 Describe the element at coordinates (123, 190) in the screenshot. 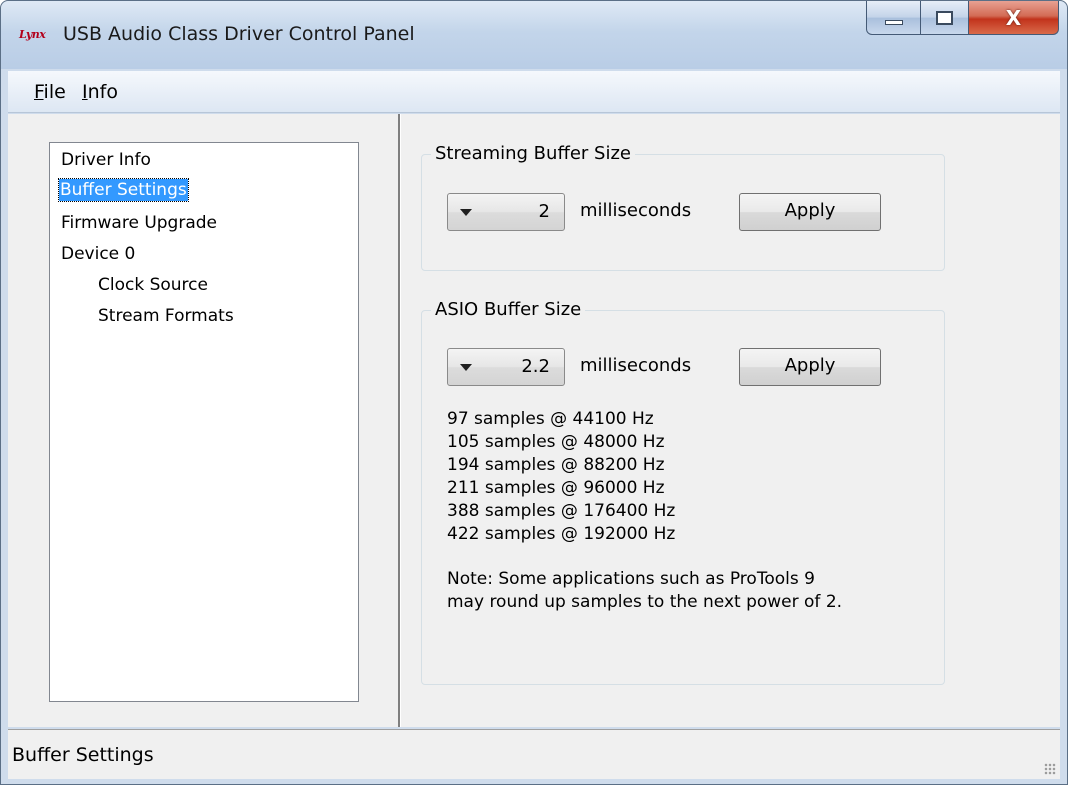

I see `tree-item-buffer-settings: Buffer Settings` at that location.